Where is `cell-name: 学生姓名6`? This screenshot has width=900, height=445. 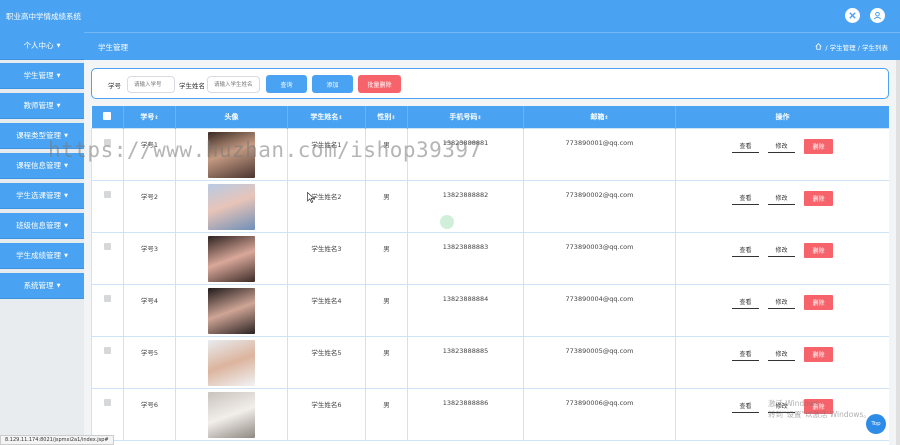
cell-name: 学生姓名6 is located at coordinates (326, 414).